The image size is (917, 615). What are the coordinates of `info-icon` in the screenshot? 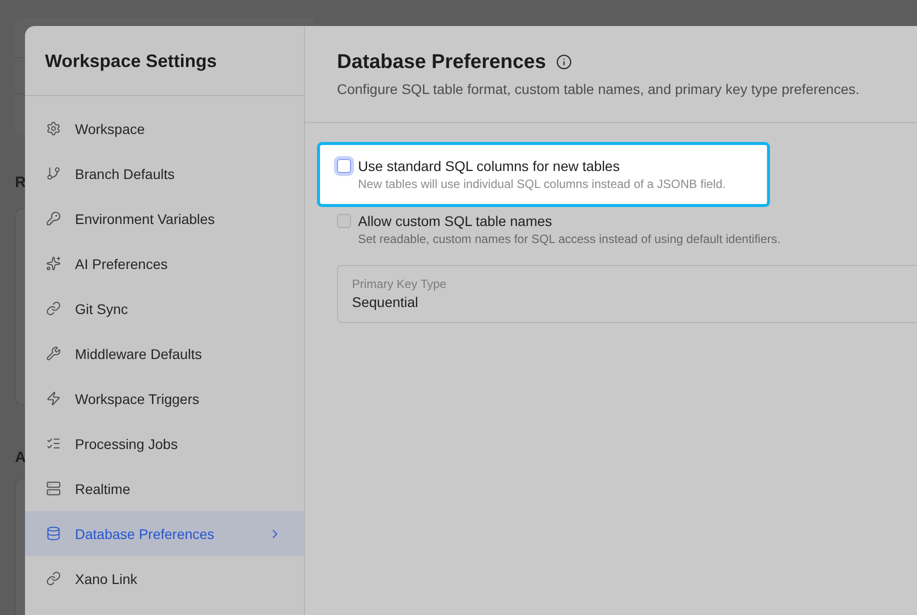 It's located at (564, 62).